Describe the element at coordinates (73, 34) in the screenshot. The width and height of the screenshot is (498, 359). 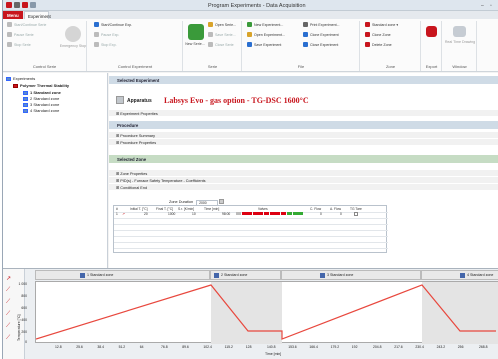
I see `emergency-stop-icon` at that location.